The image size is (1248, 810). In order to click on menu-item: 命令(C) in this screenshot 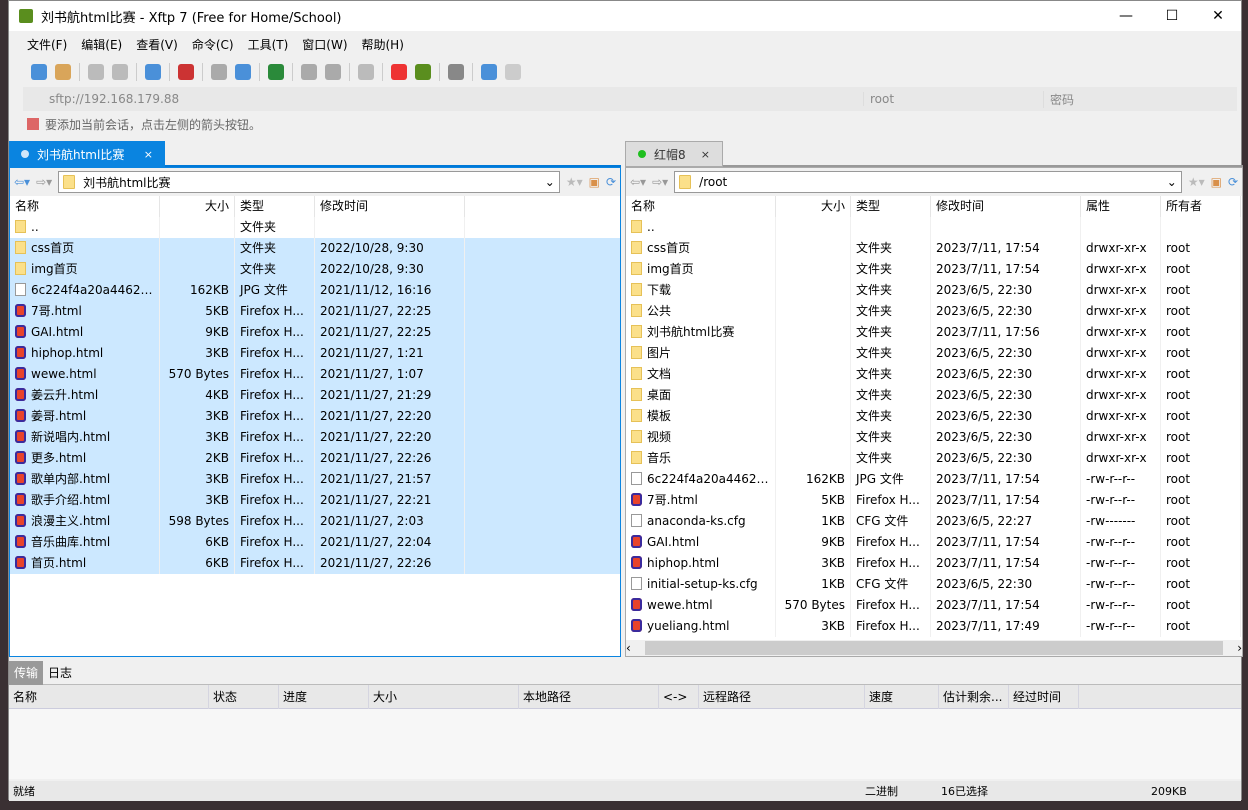, I will do `click(213, 44)`.